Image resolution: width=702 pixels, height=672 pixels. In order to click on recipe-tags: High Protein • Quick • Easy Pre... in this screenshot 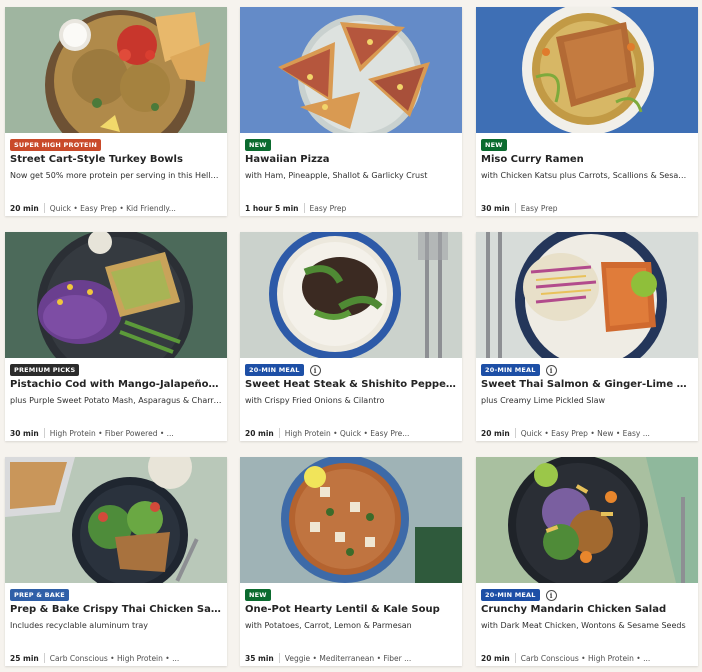, I will do `click(347, 433)`.